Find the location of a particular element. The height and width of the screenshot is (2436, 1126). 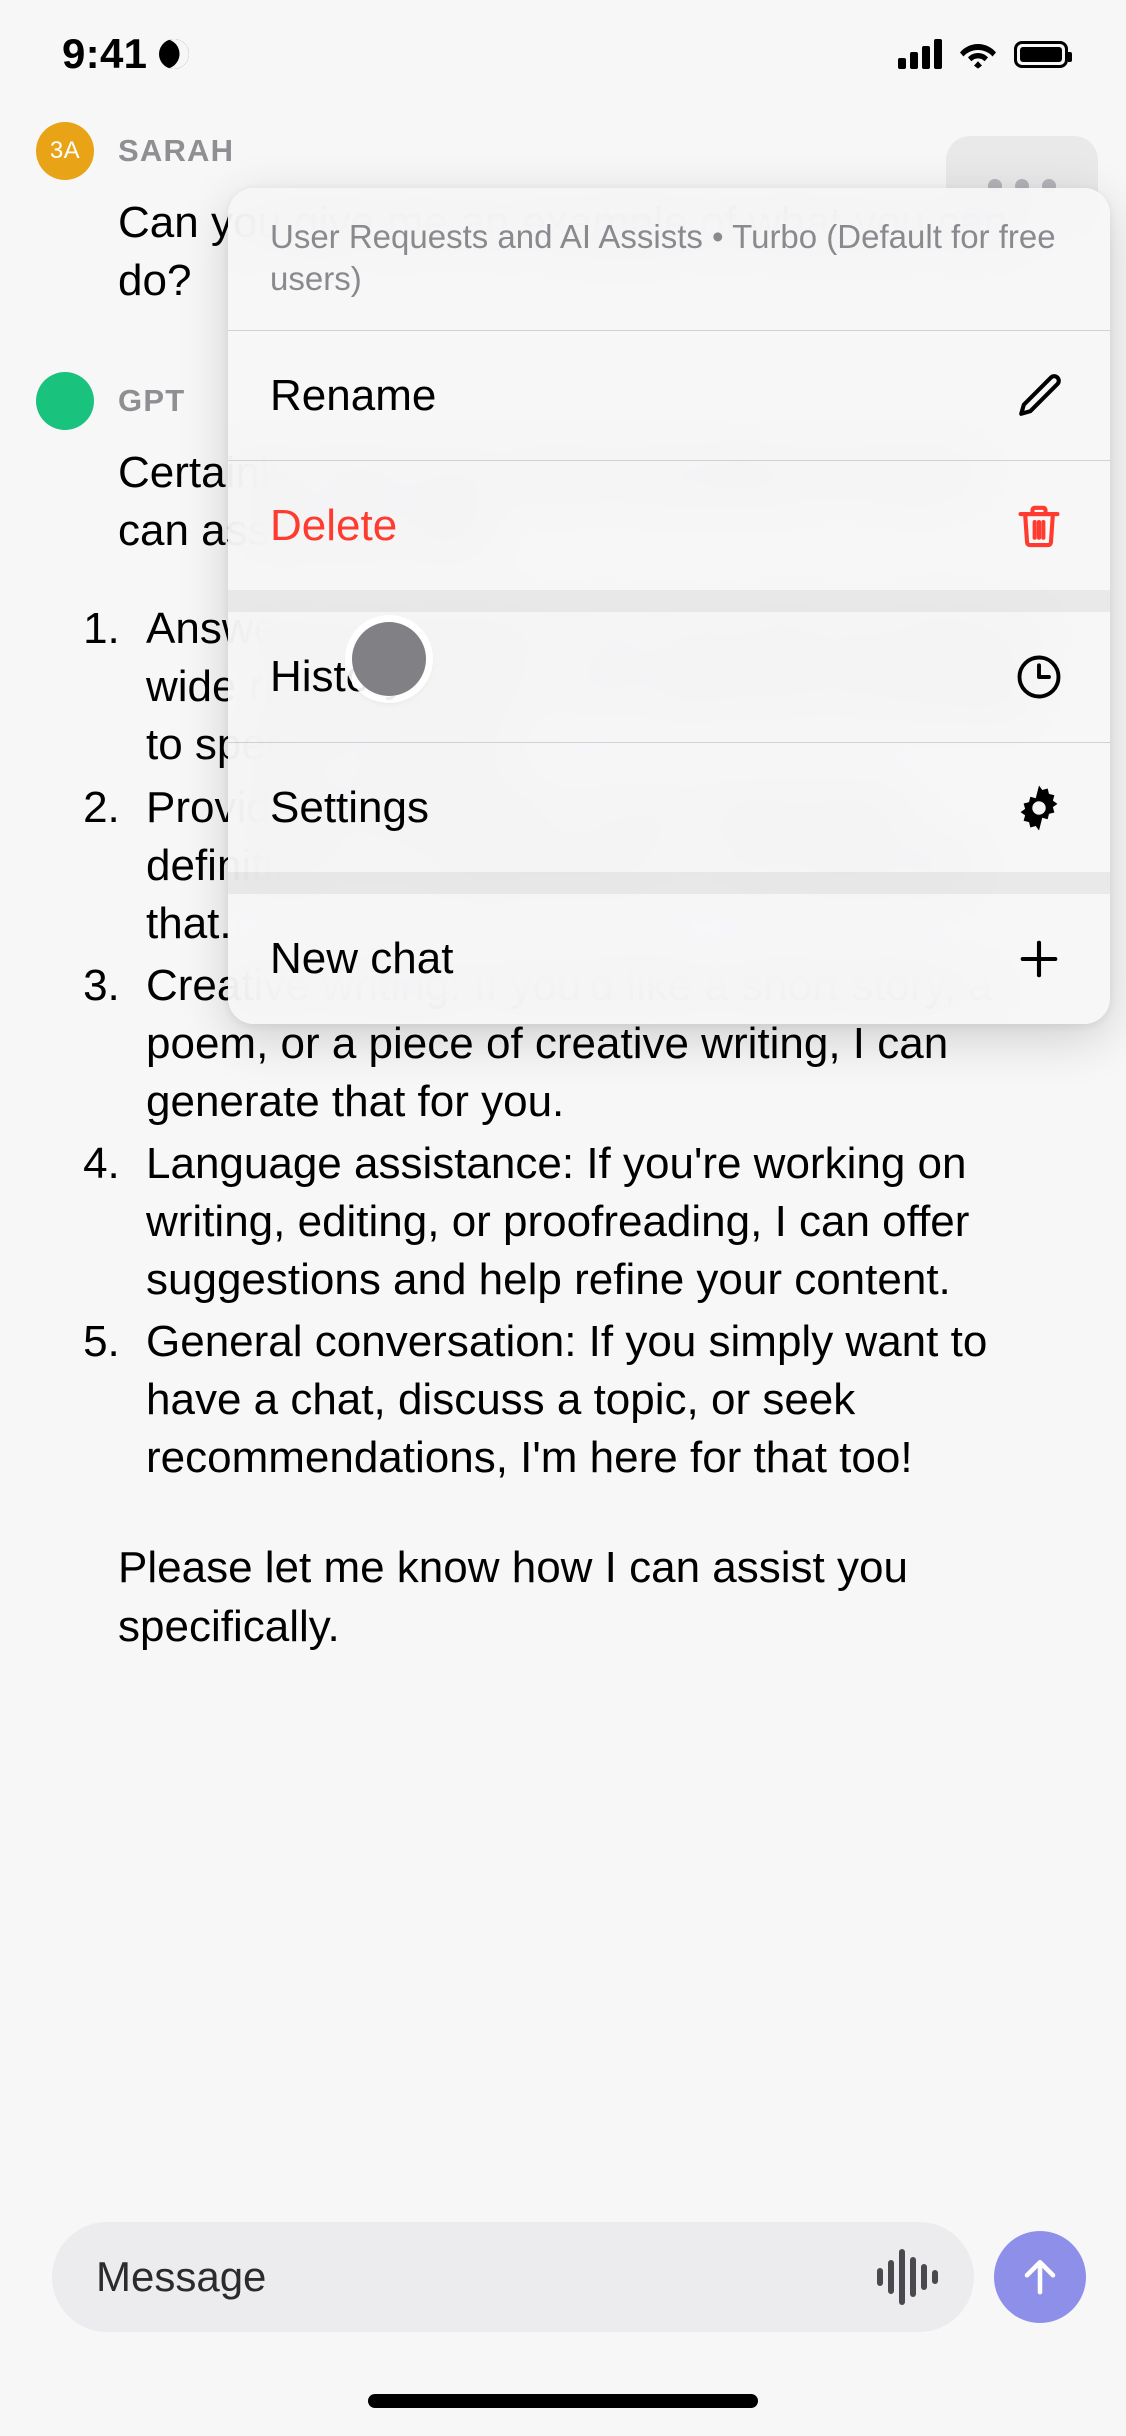

menu-item-delete: Delete is located at coordinates (669, 525).